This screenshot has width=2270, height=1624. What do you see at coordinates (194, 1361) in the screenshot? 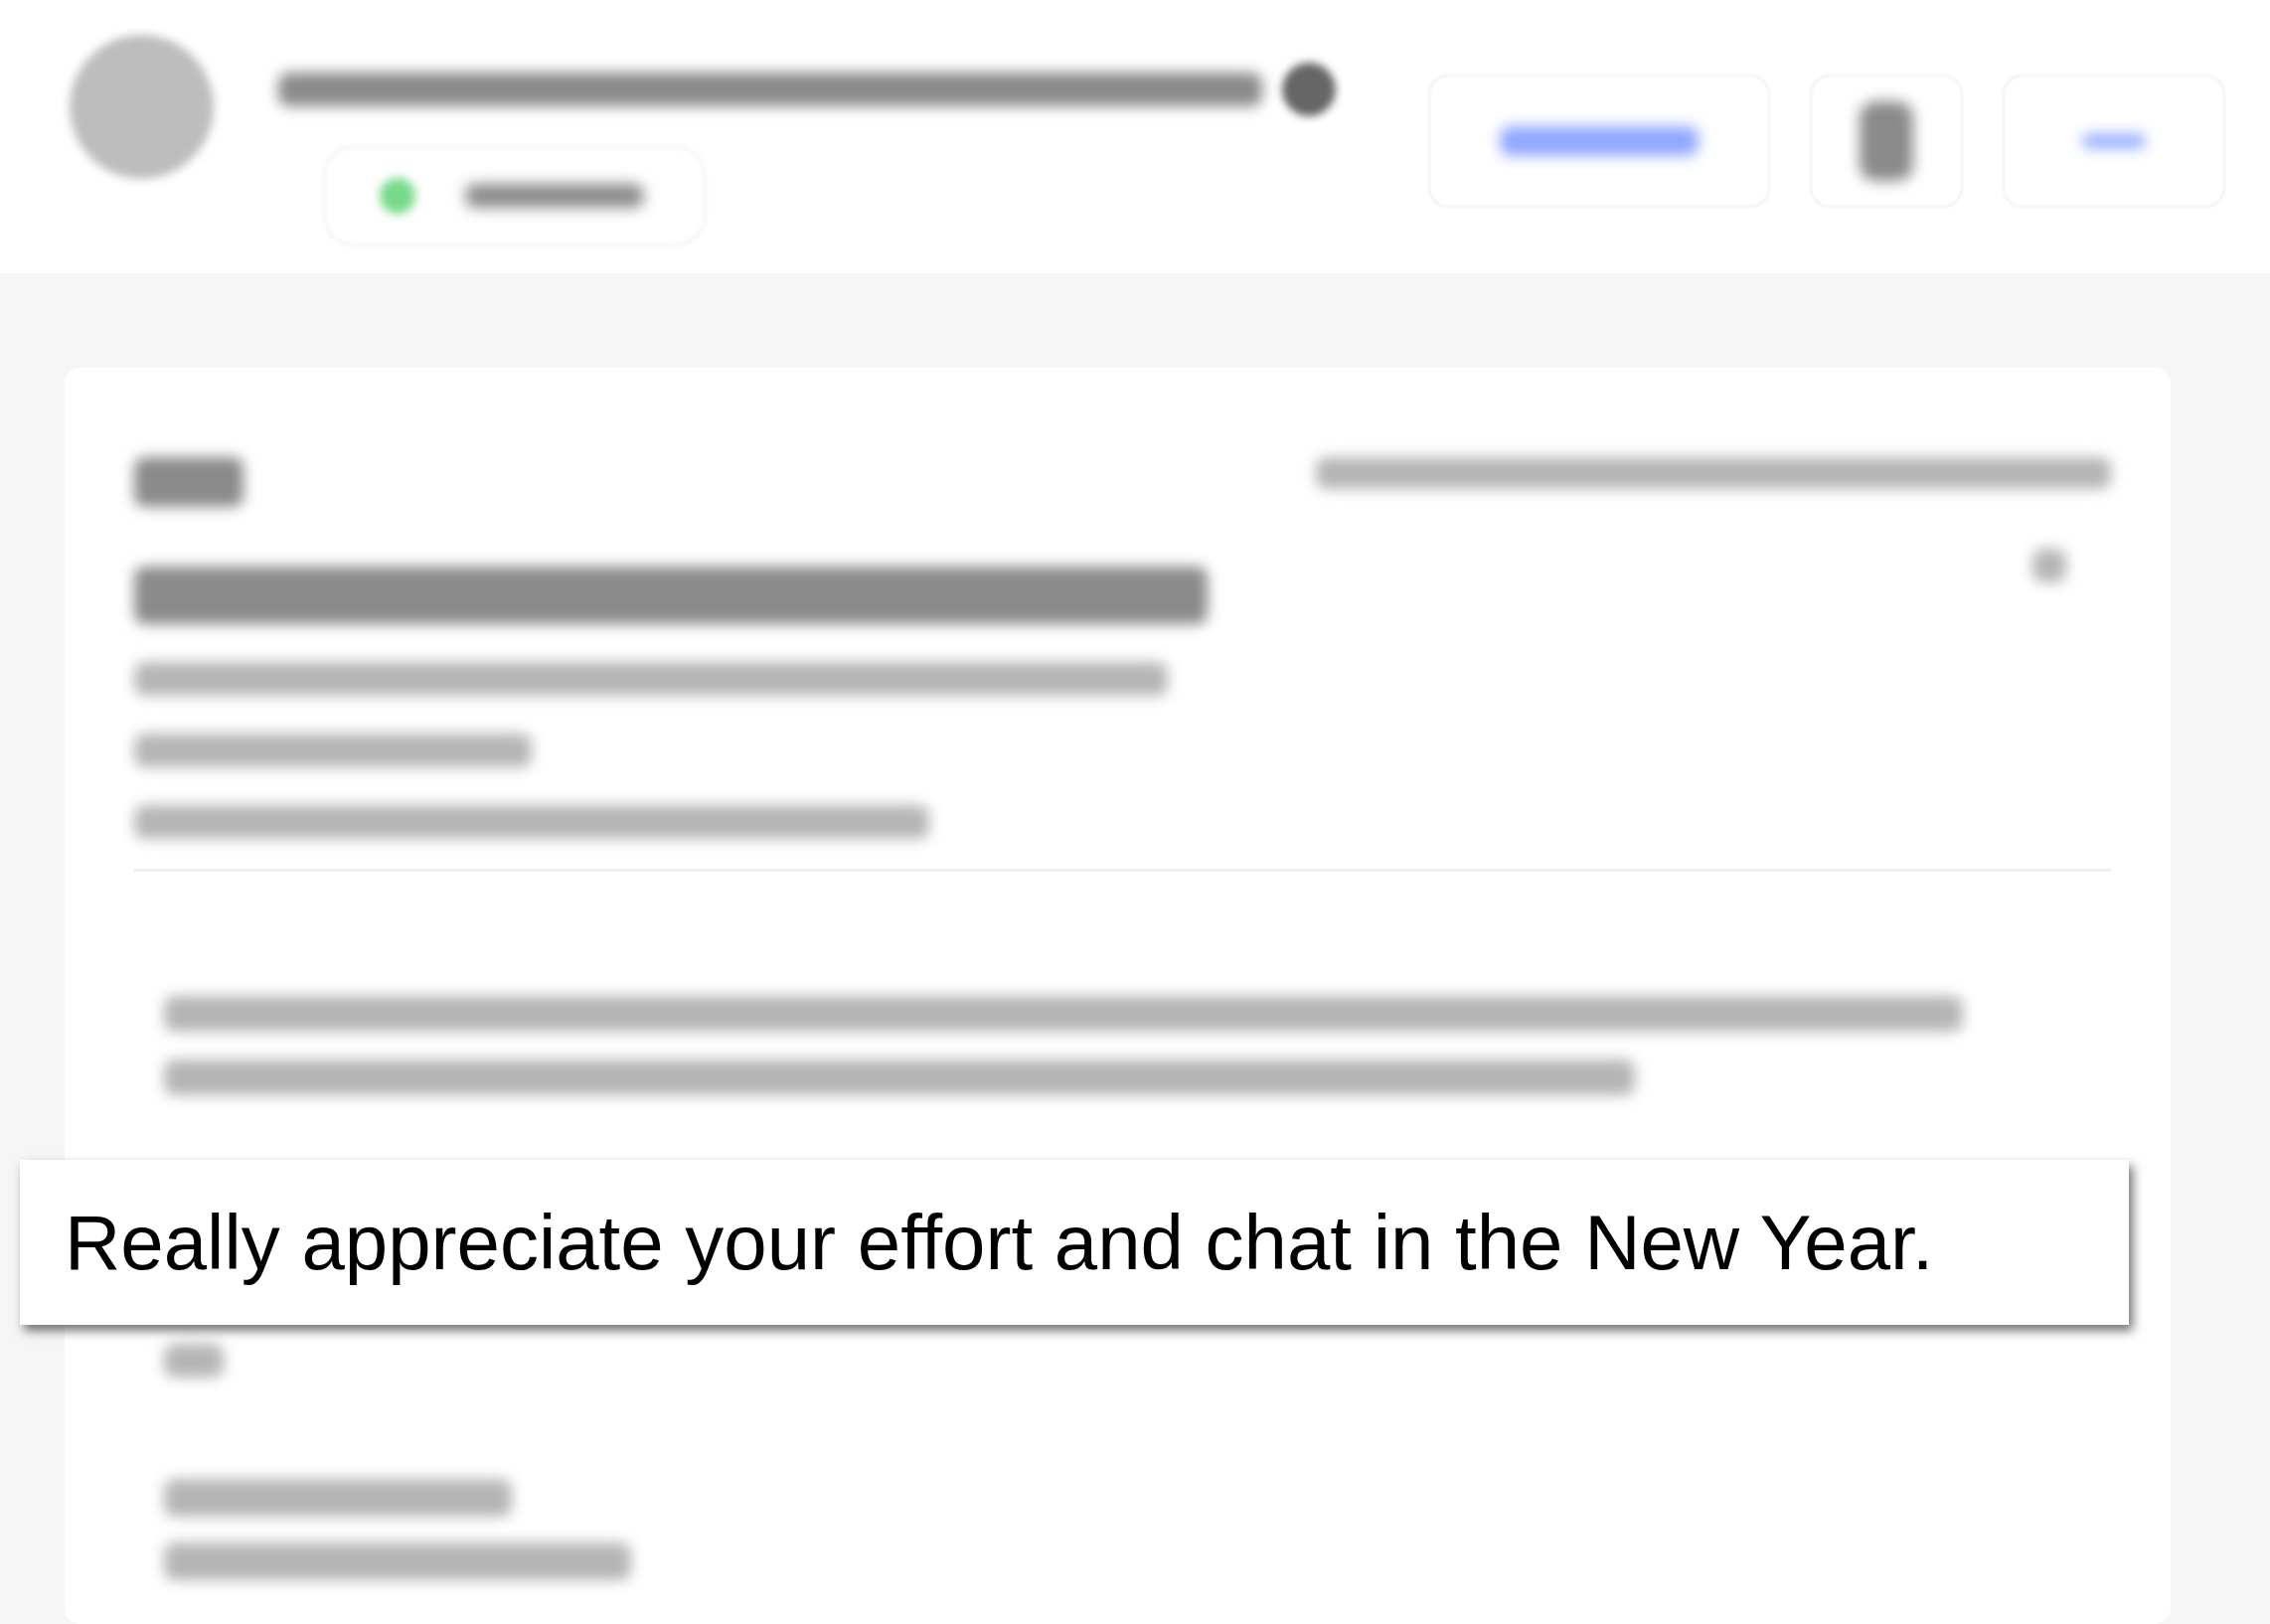
I see `blurred-text` at bounding box center [194, 1361].